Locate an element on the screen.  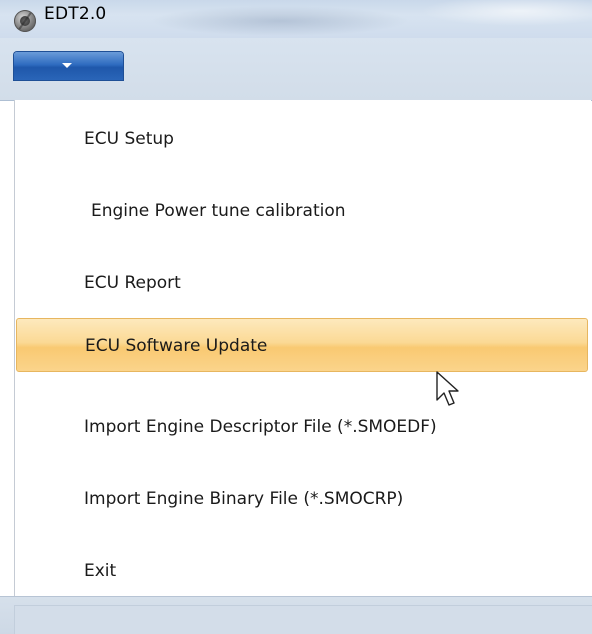
window-title: EDT2.0 is located at coordinates (75, 14).